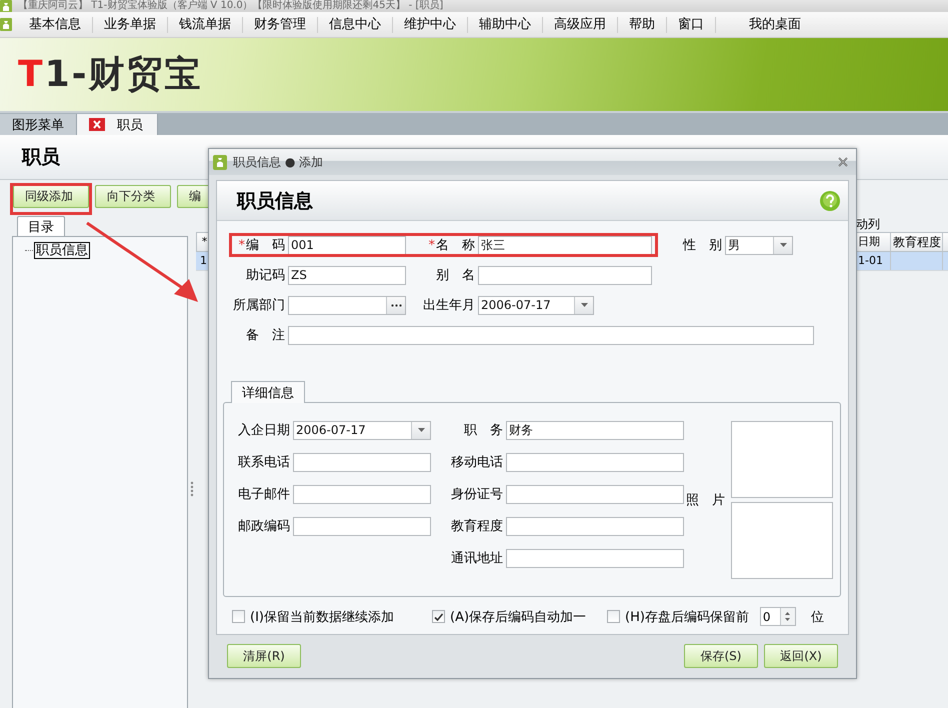 This screenshot has width=948, height=708. What do you see at coordinates (278, 162) in the screenshot?
I see `dialog-title: 职员信息 ● 添加` at bounding box center [278, 162].